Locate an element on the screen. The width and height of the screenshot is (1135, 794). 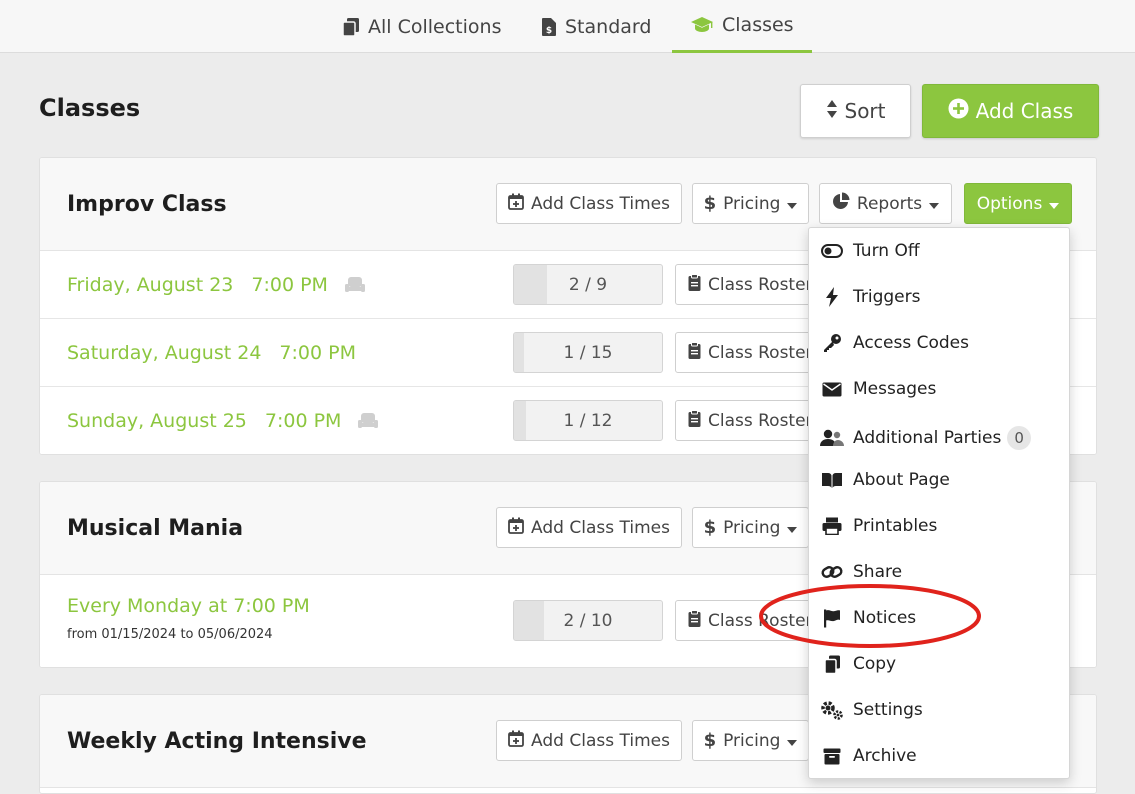
menu-item-about-page: About Page is located at coordinates (940, 480).